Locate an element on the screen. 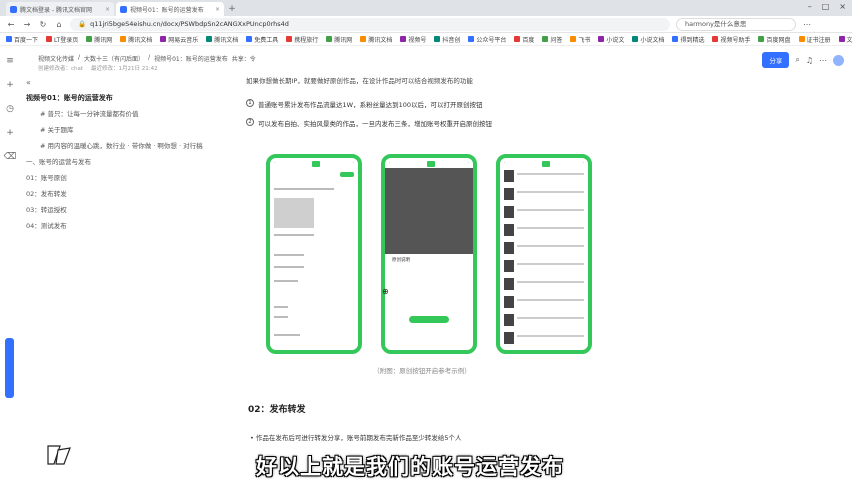  bookmark-item: 携程旅行 is located at coordinates (302, 39).